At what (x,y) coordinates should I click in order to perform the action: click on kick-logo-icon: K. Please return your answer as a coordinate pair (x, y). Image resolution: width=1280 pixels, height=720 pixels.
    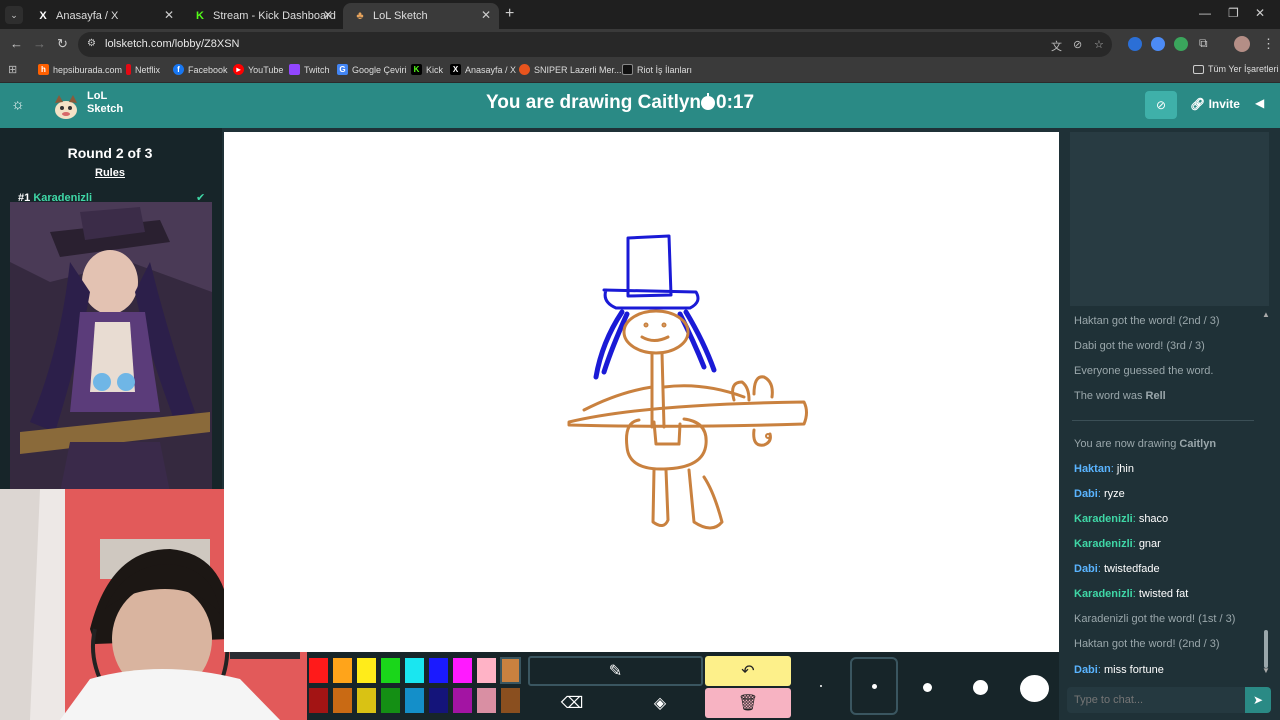
    Looking at the image, I should click on (200, 16).